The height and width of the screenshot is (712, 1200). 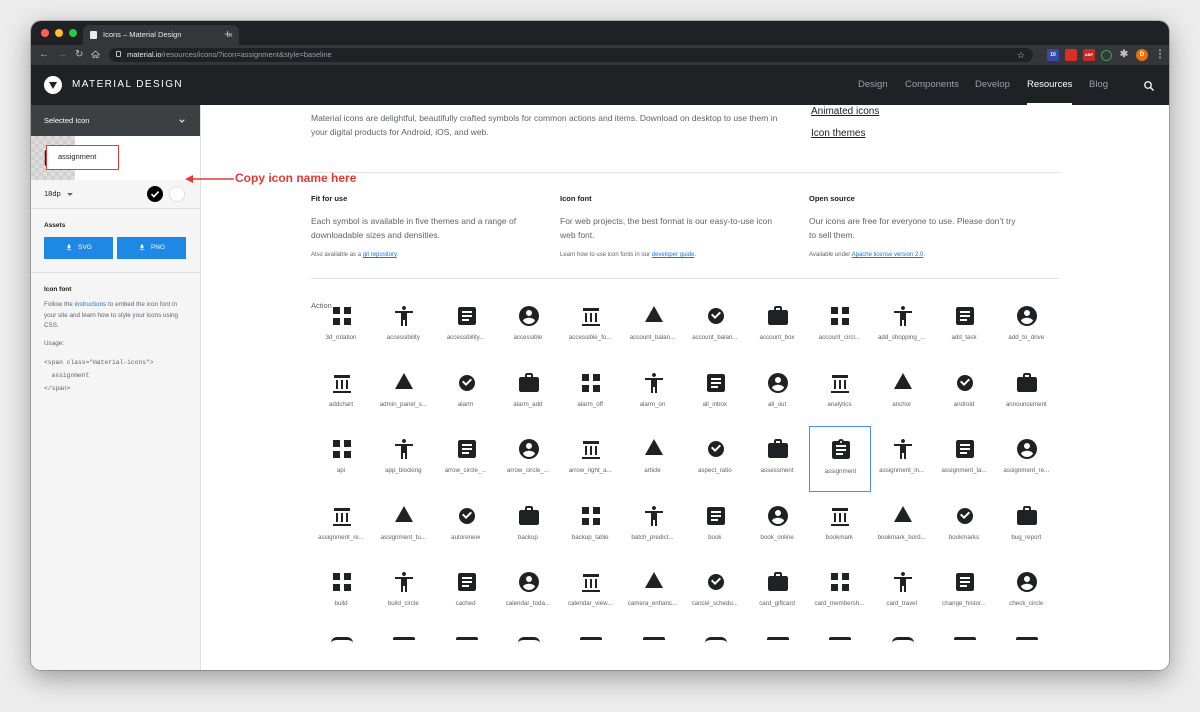 I want to click on icon-name-field: assignment, so click(x=82, y=157).